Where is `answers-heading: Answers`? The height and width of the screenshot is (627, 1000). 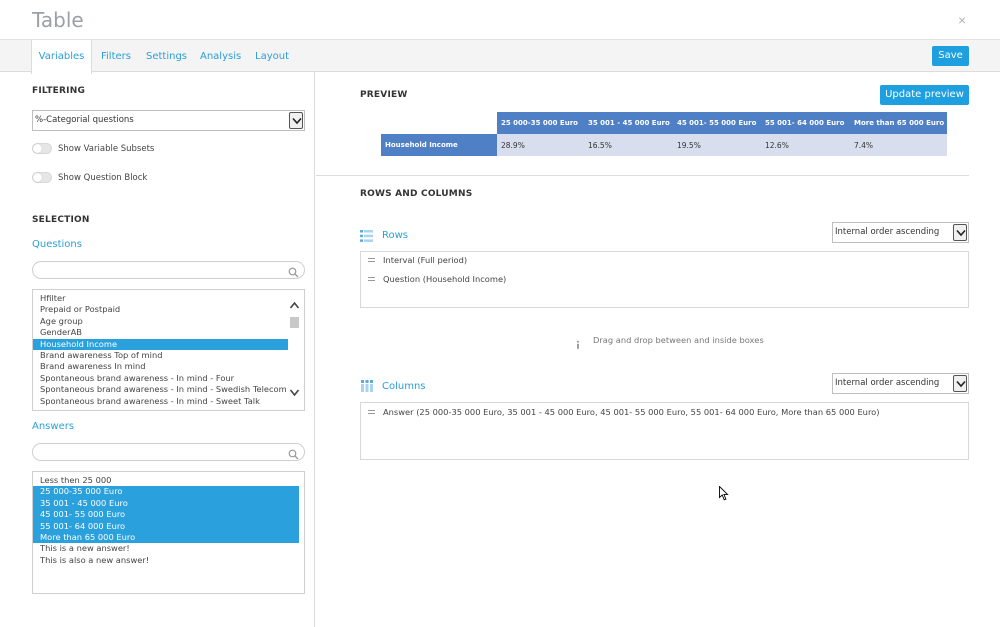 answers-heading: Answers is located at coordinates (53, 426).